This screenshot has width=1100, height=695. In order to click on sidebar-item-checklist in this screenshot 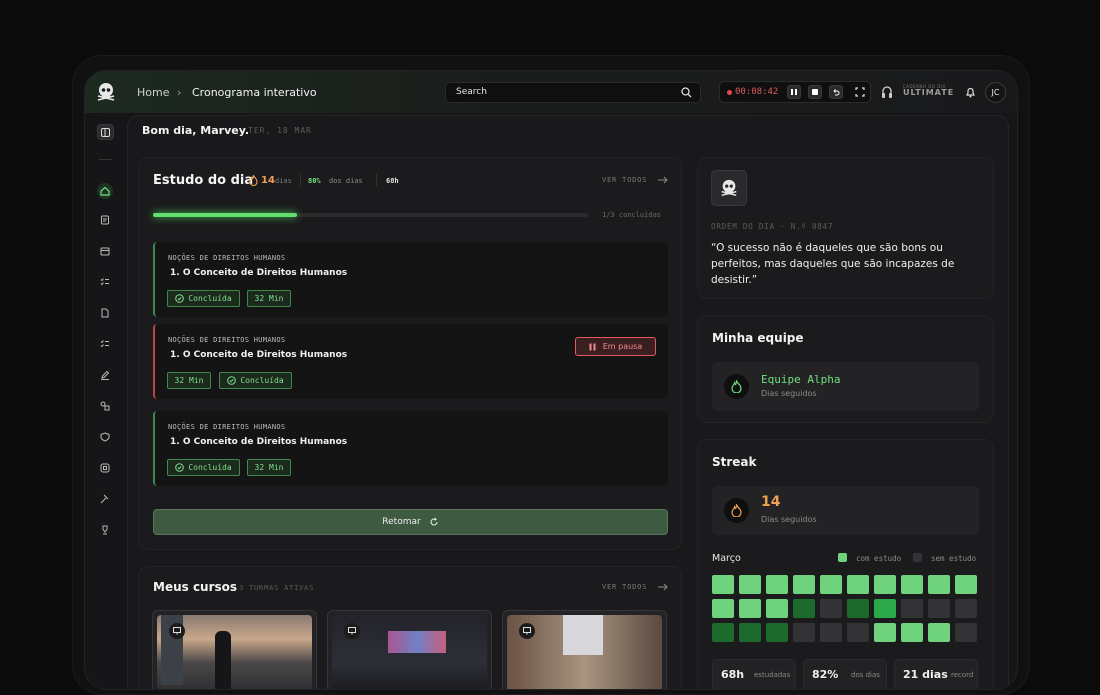, I will do `click(105, 282)`.